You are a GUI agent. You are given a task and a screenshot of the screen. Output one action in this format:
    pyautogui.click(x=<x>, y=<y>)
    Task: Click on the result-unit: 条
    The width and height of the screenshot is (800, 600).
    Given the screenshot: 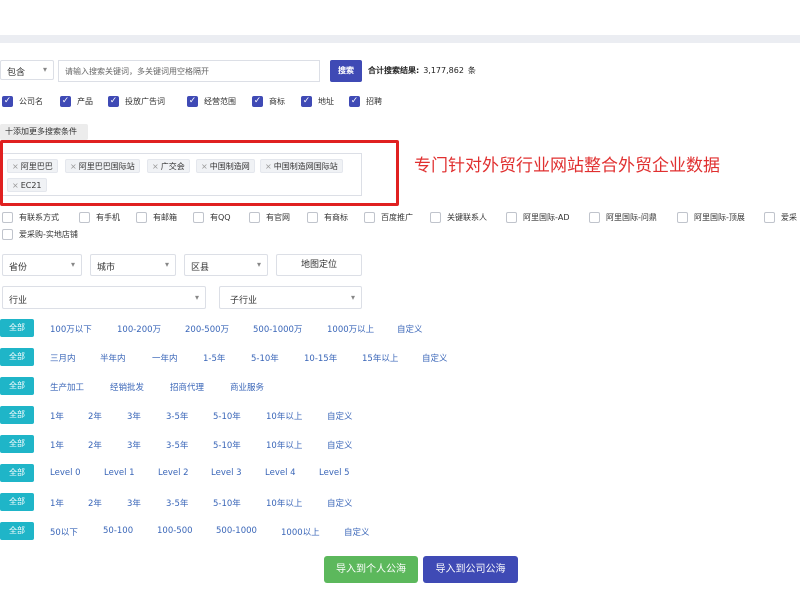 What is the action you would take?
    pyautogui.click(x=471, y=70)
    